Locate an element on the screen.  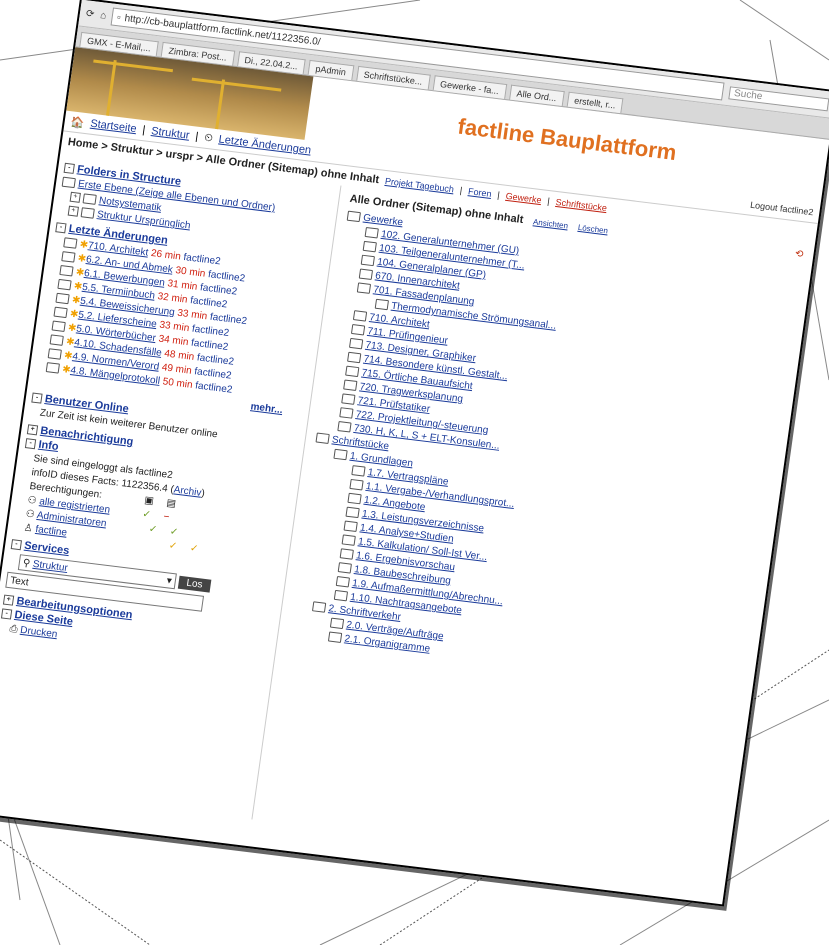
services-go-button: Los is located at coordinates (194, 584).